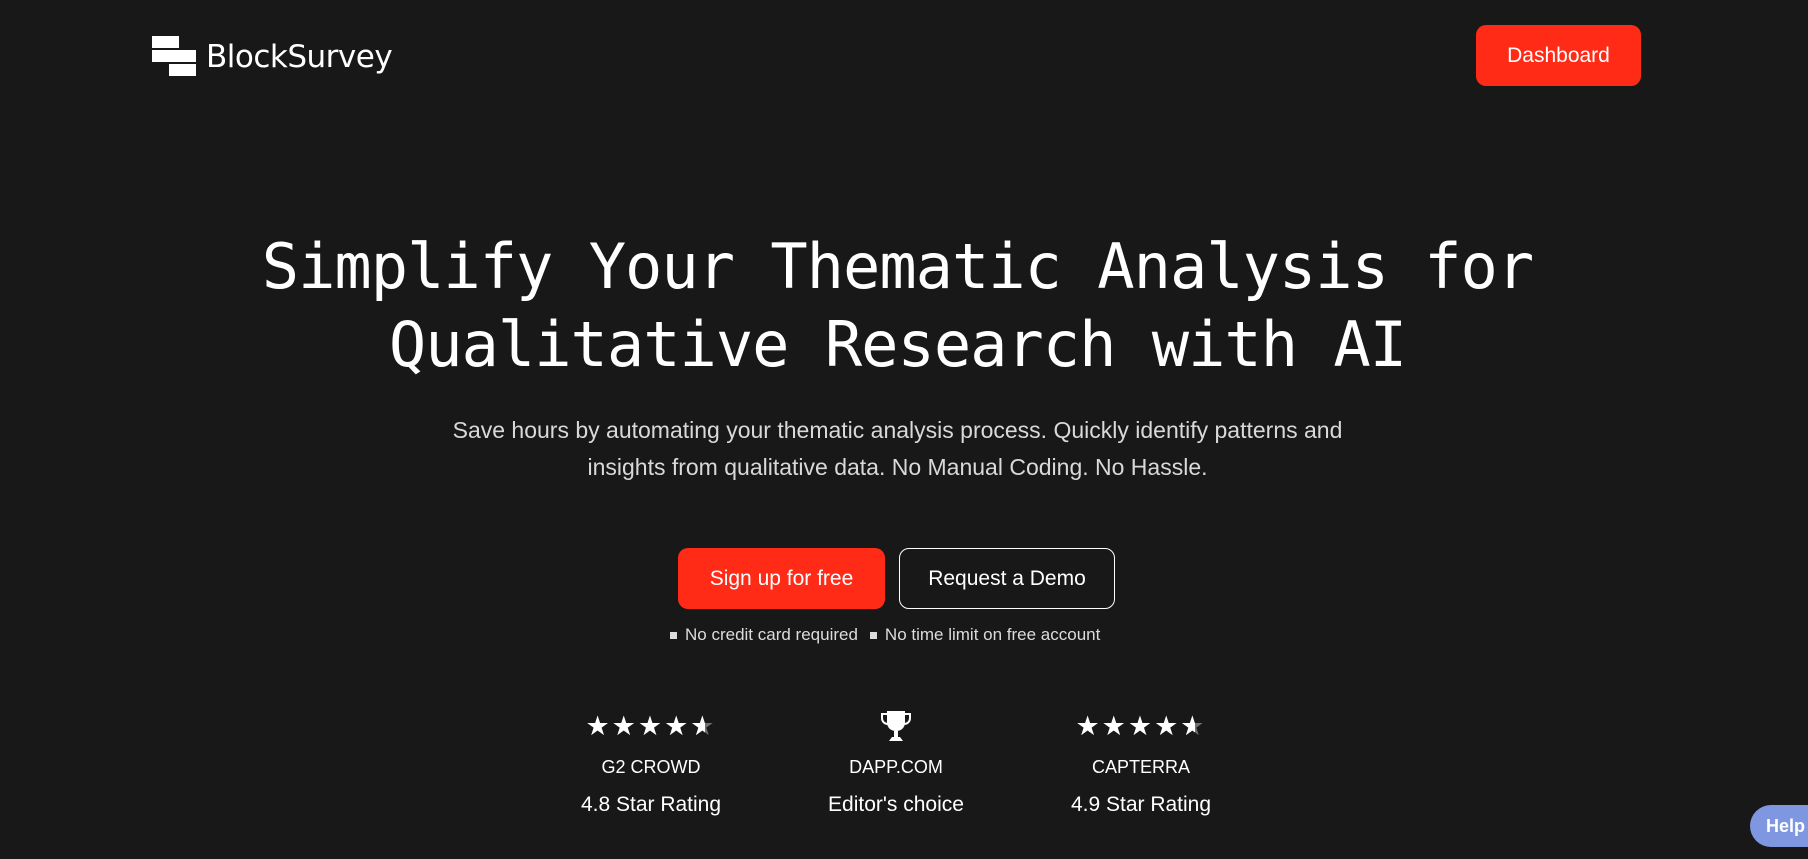 Image resolution: width=1808 pixels, height=859 pixels. Describe the element at coordinates (897, 344) in the screenshot. I see `hero-title-line-2: Qualitative Research with AI` at that location.